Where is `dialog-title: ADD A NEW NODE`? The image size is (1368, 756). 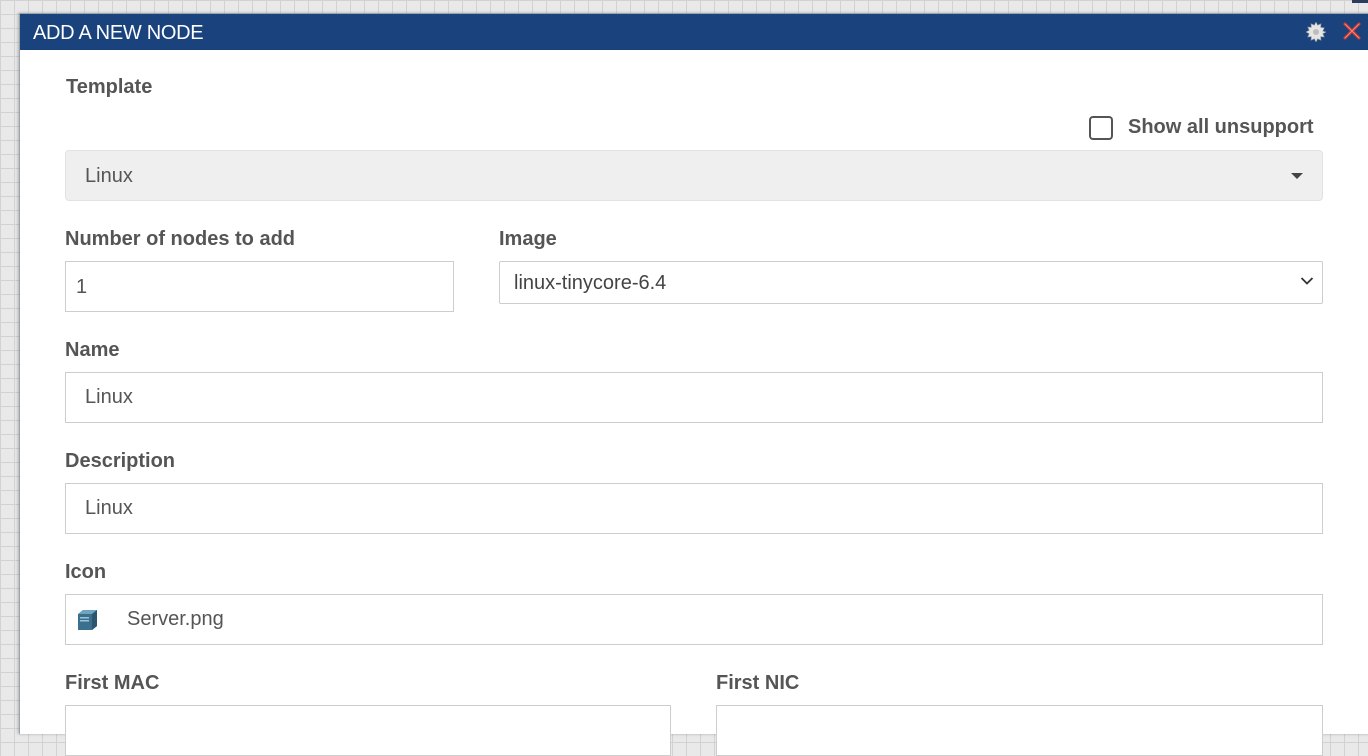
dialog-title: ADD A NEW NODE is located at coordinates (118, 33).